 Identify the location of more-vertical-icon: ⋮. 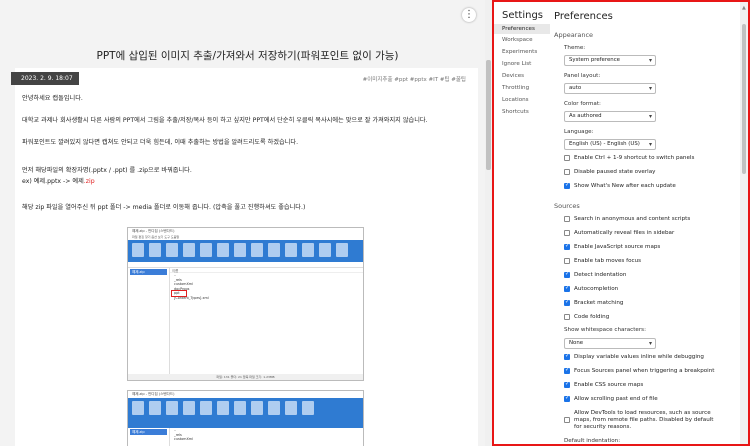
(469, 15).